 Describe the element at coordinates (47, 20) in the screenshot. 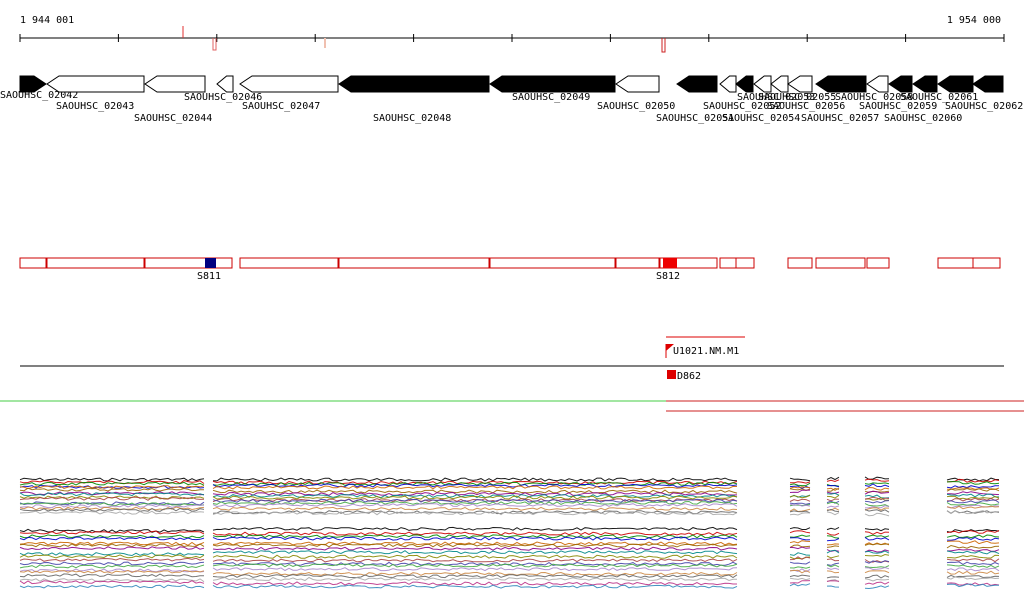

I see `start-coordinate-label: 1 944 001` at that location.